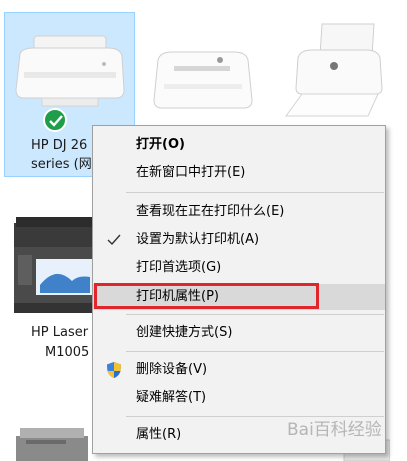 The image size is (407, 461). I want to click on menu-item-printing-preferences: 打印首选项(G), so click(239, 268).